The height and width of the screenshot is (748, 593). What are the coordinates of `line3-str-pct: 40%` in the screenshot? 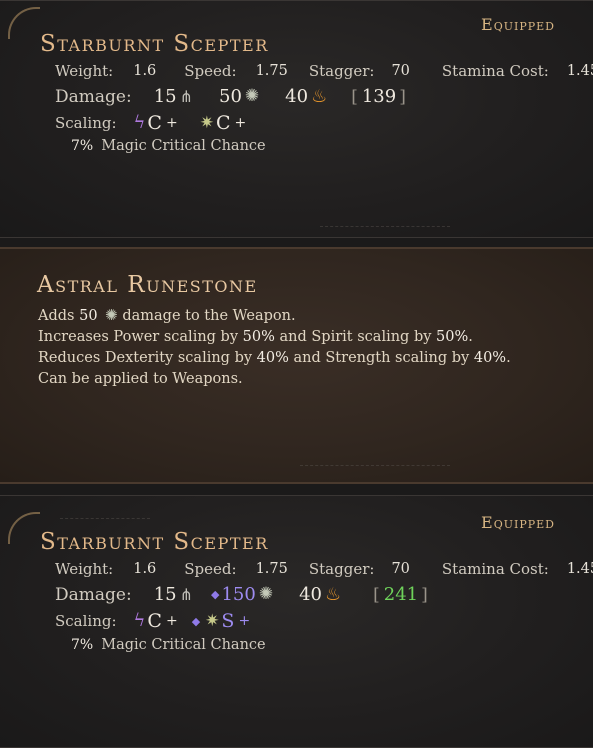 It's located at (490, 358).